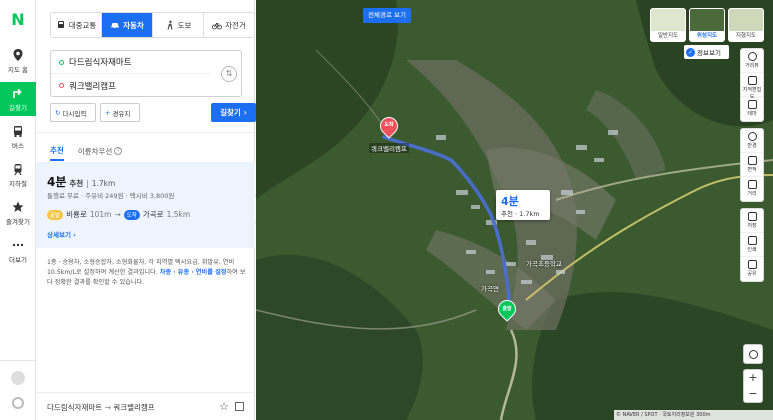 The width and height of the screenshot is (773, 420). Describe the element at coordinates (115, 26) in the screenshot. I see `car-icon` at that location.